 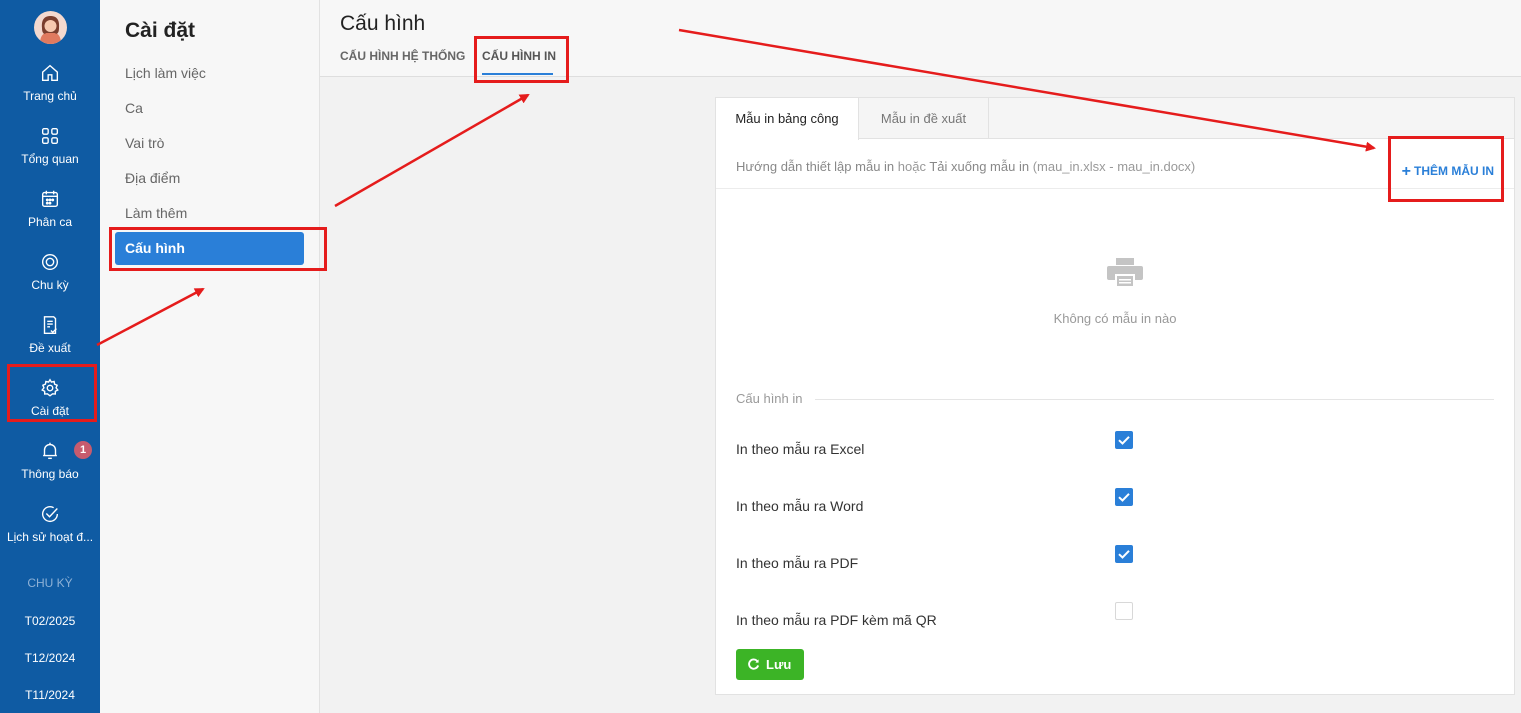 I want to click on nav-item-label: Chu kỳ, so click(x=50, y=285).